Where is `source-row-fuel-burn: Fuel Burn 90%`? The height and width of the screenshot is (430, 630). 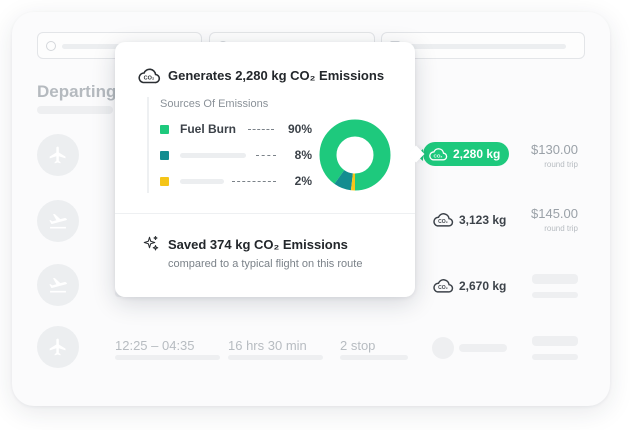
source-row-fuel-burn: Fuel Burn 90% is located at coordinates (236, 129).